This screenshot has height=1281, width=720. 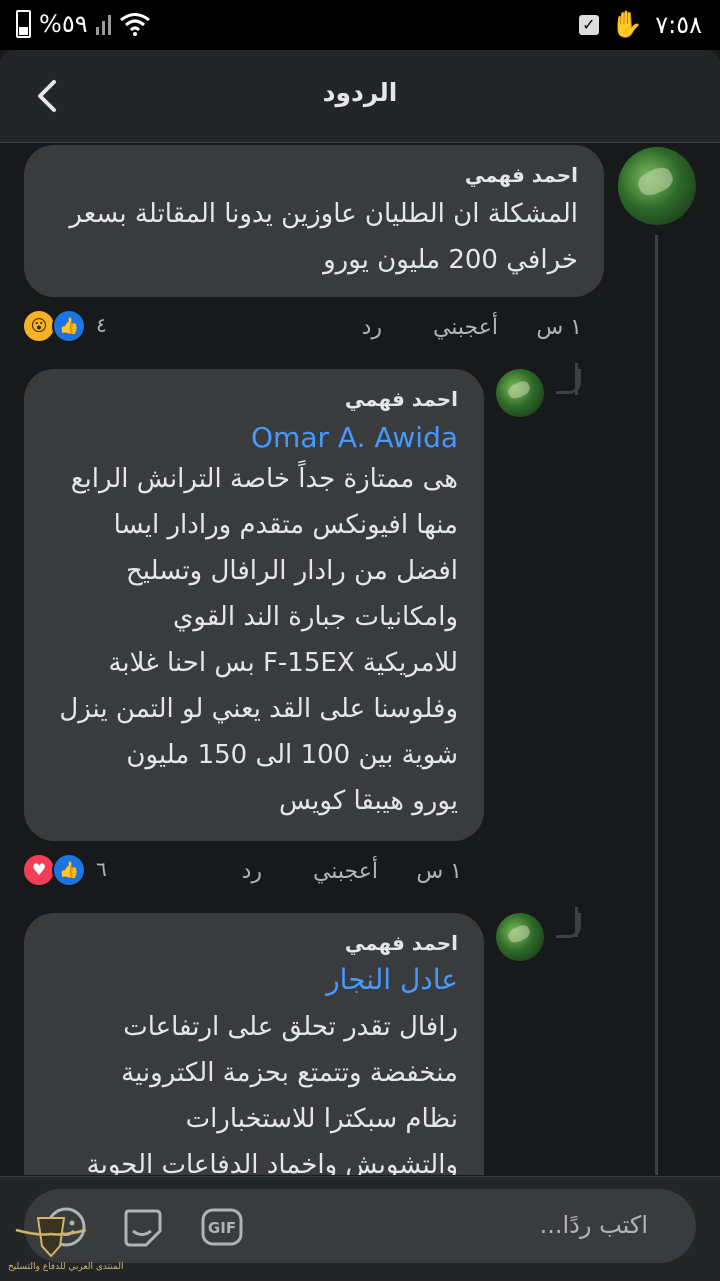 What do you see at coordinates (39, 326) in the screenshot?
I see `wow-icon: 😮` at bounding box center [39, 326].